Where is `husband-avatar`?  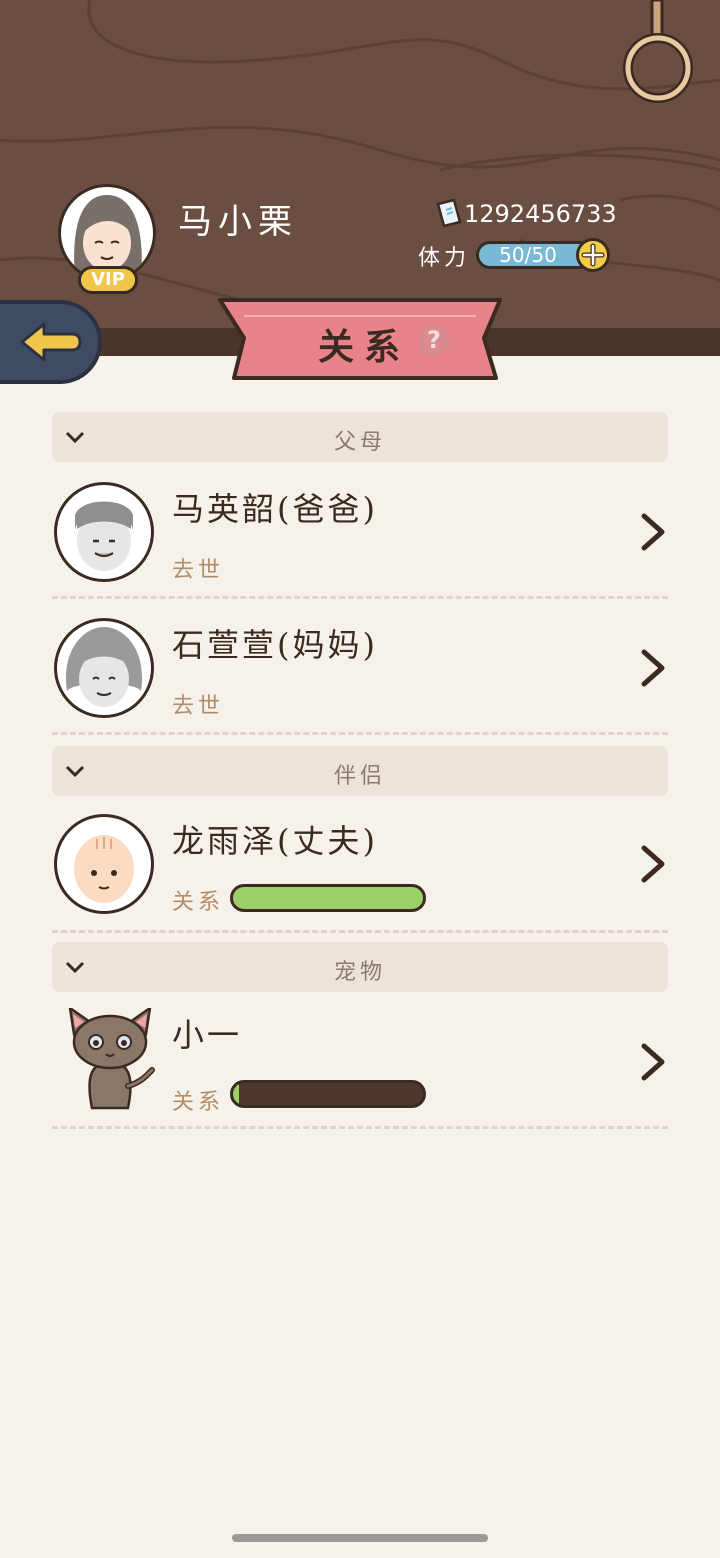
husband-avatar is located at coordinates (104, 864).